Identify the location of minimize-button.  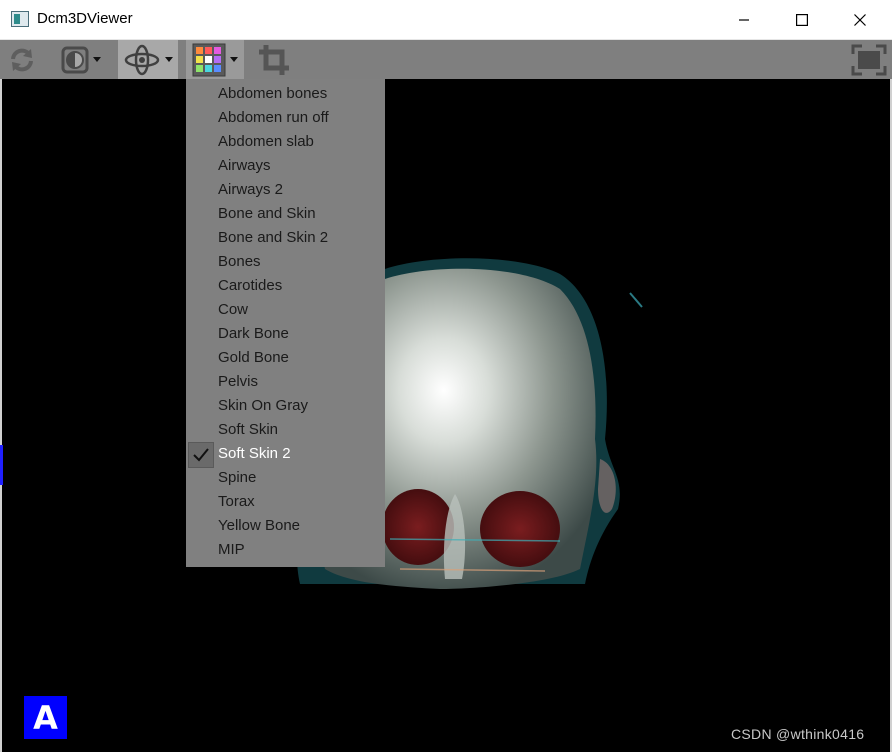
(744, 20).